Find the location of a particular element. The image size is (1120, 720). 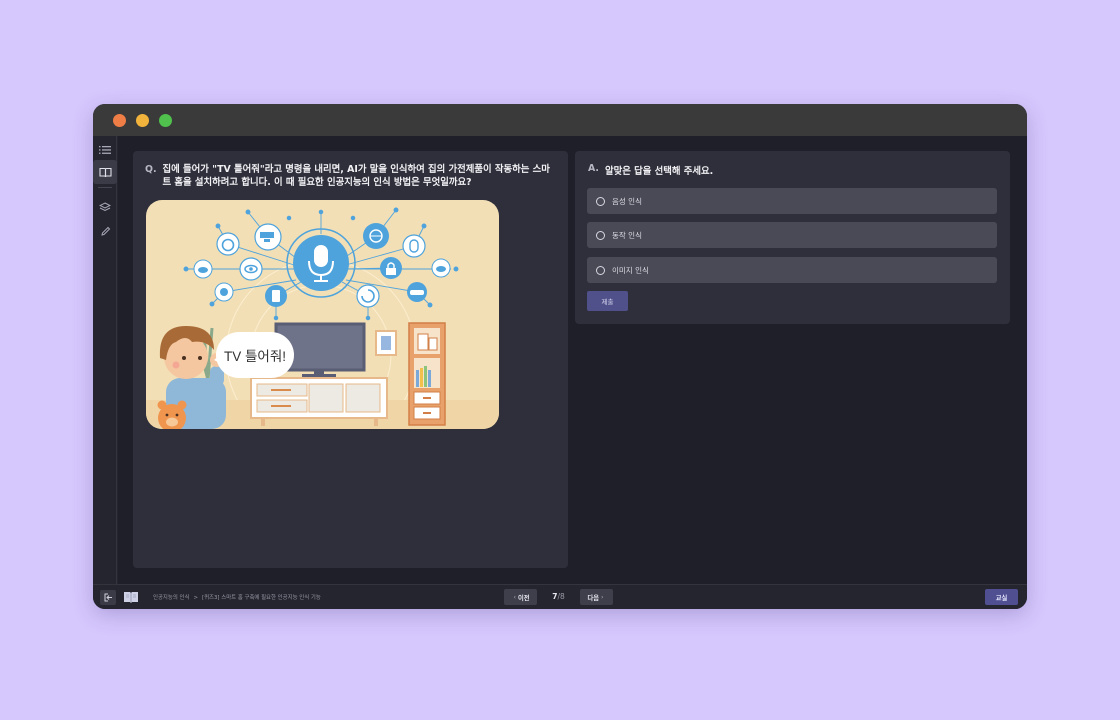

answer-instruction: 알맞은 답을 선택해 주세요. is located at coordinates (659, 171).